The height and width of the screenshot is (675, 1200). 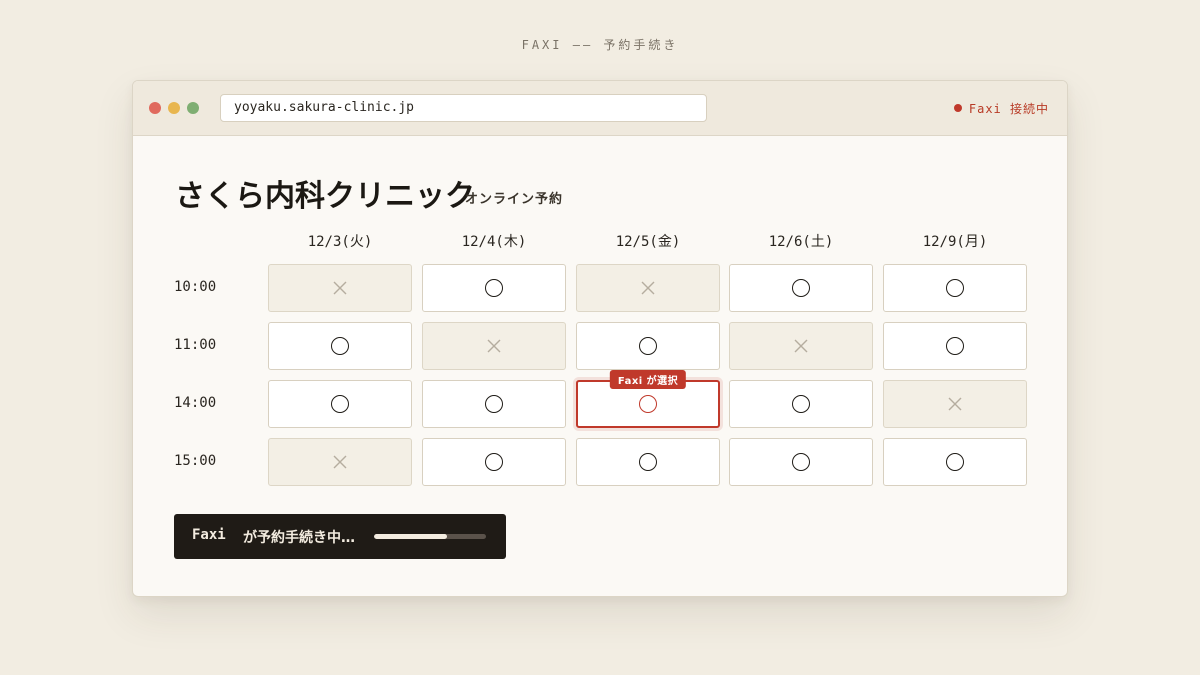 What do you see at coordinates (155, 108) in the screenshot?
I see `close-window-button` at bounding box center [155, 108].